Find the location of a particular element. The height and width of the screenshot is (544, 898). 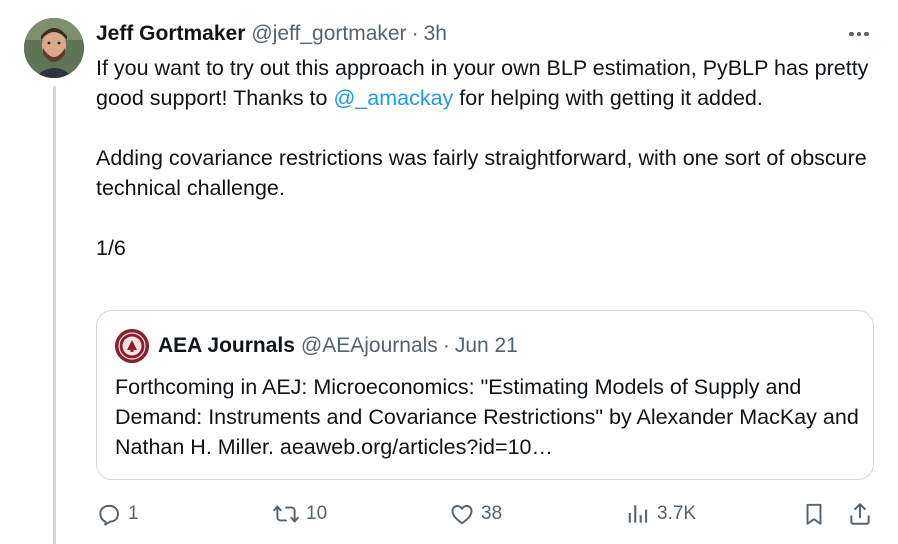

views-count: 3.7K is located at coordinates (677, 513).